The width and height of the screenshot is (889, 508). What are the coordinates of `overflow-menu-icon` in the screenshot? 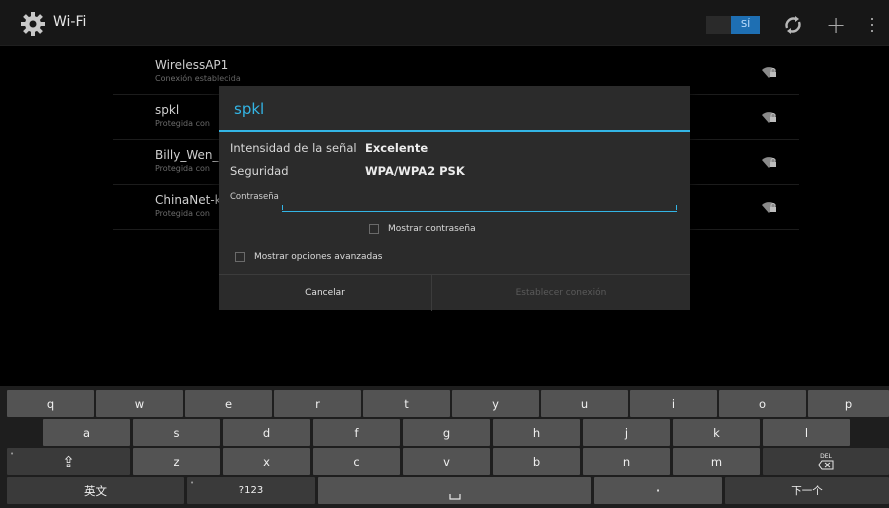 It's located at (872, 25).